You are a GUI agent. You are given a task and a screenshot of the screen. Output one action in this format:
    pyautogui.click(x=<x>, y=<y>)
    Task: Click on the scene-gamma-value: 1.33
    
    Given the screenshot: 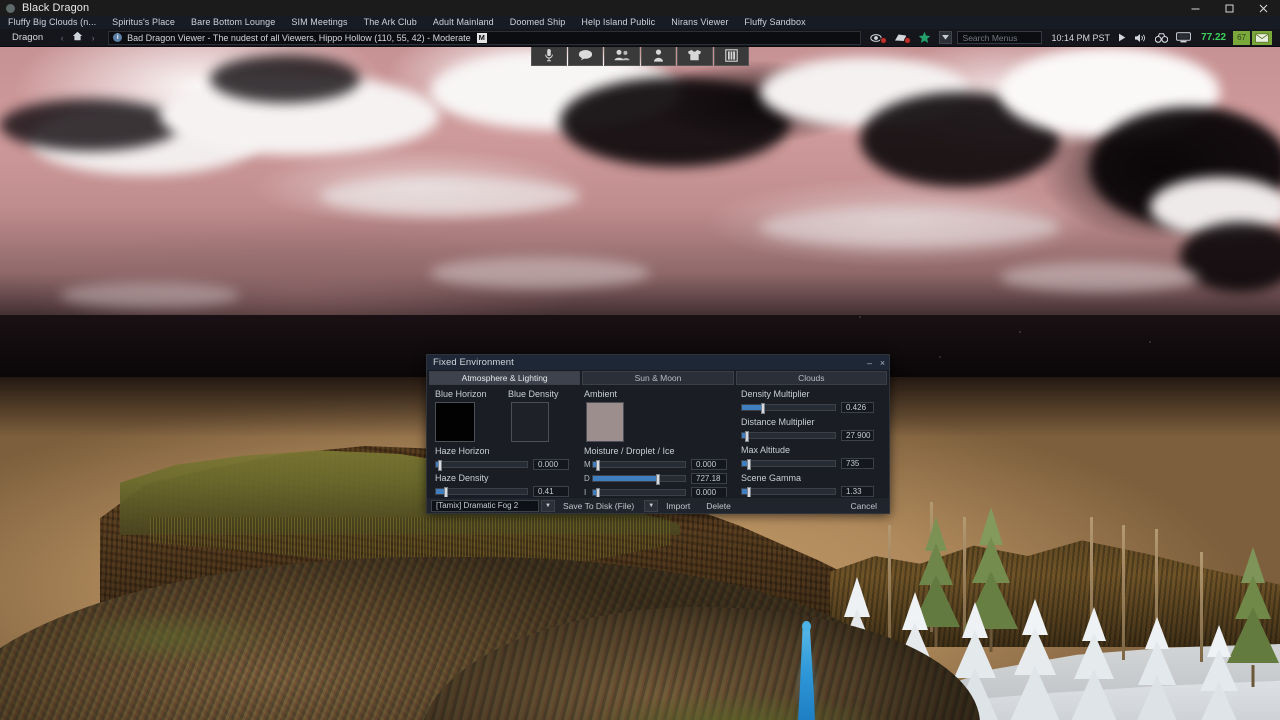 What is the action you would take?
    pyautogui.click(x=857, y=491)
    